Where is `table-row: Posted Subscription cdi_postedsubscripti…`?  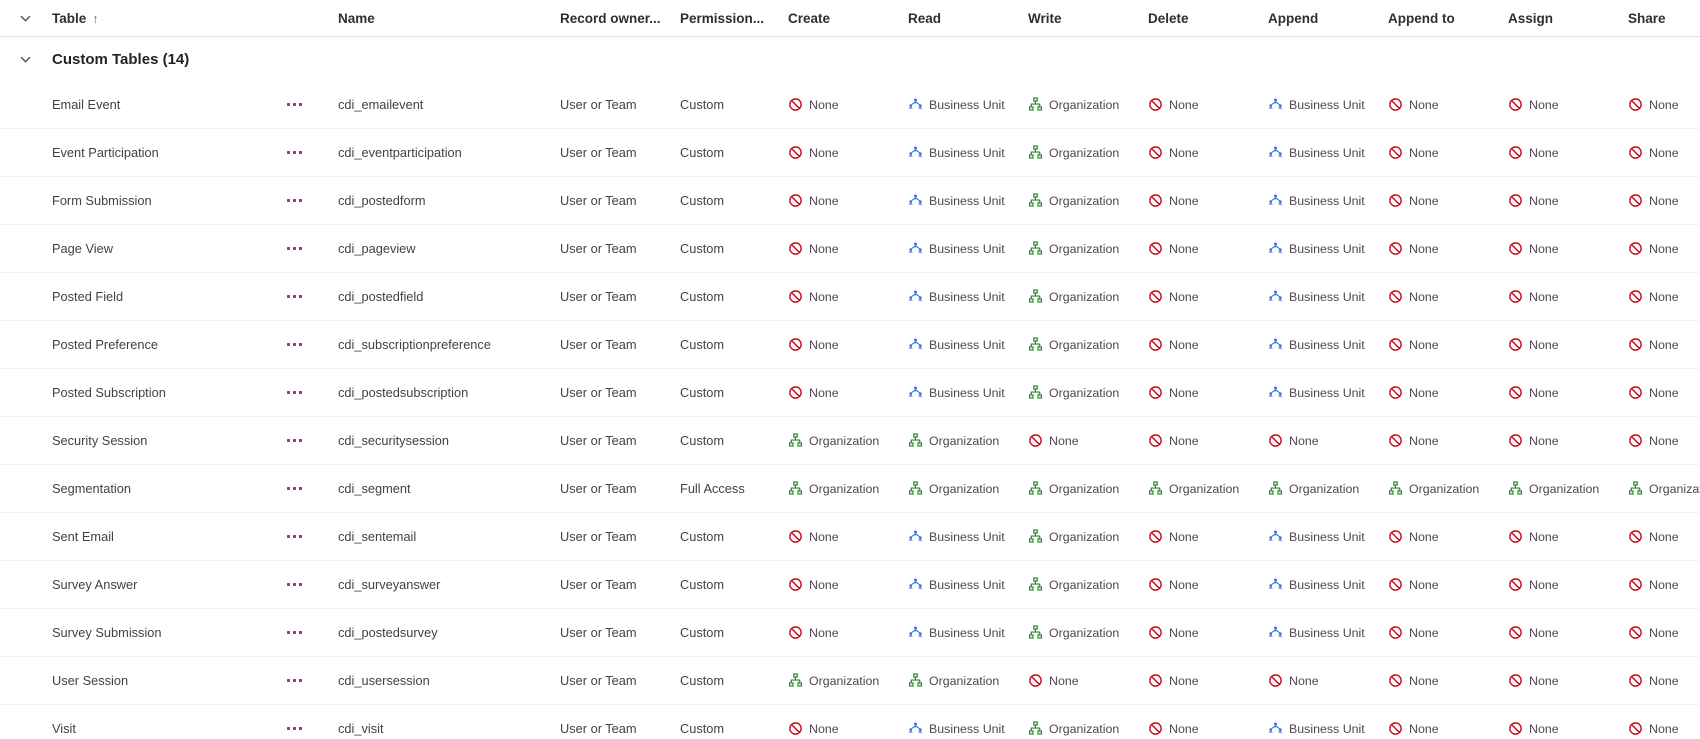
table-row: Posted Subscription cdi_postedsubscripti… is located at coordinates (850, 393).